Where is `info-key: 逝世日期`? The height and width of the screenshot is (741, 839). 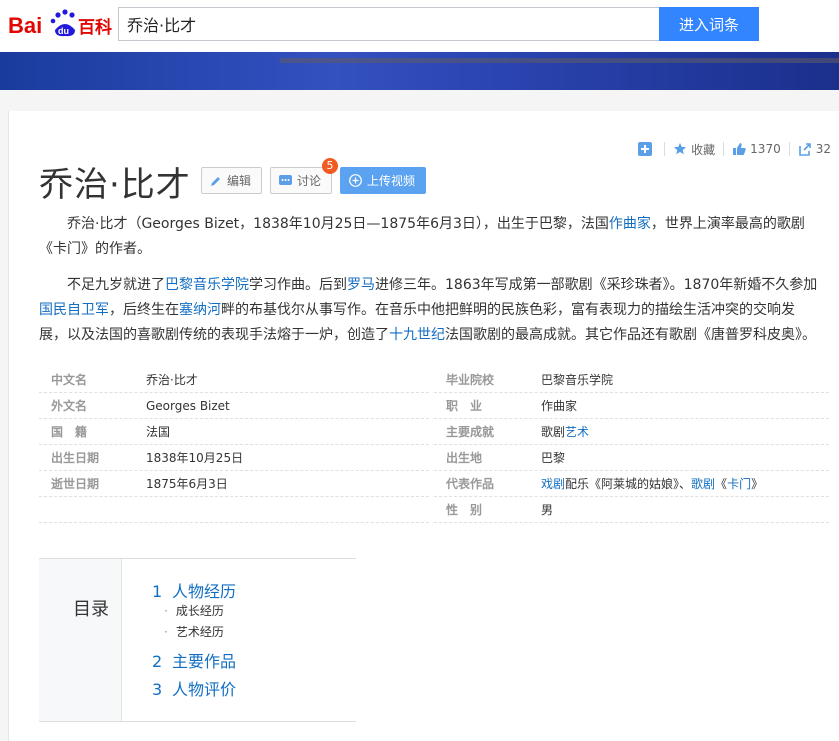 info-key: 逝世日期 is located at coordinates (75, 484).